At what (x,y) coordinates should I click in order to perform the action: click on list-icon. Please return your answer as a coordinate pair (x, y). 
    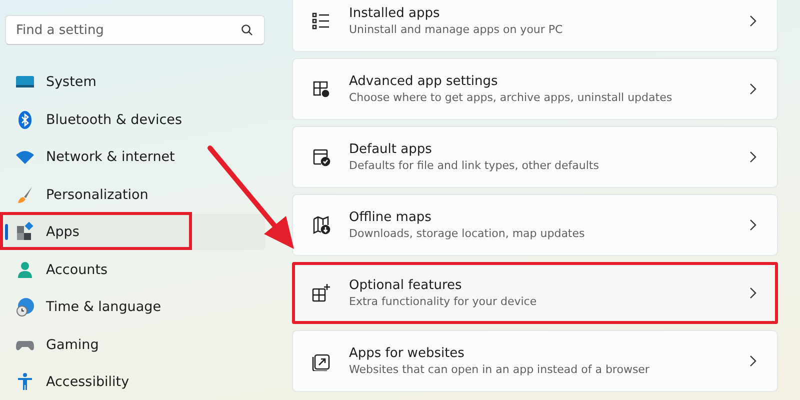
    Looking at the image, I should click on (321, 21).